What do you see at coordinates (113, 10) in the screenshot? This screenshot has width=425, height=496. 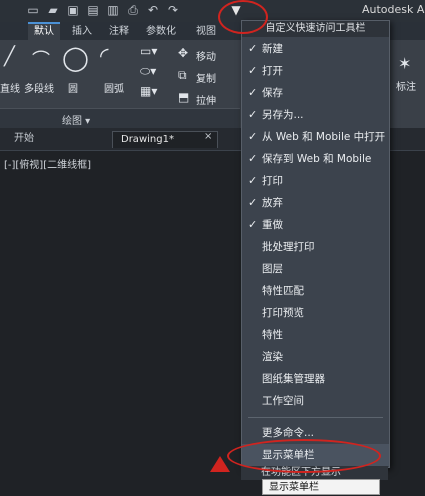 I see `plot-icon: ▥` at bounding box center [113, 10].